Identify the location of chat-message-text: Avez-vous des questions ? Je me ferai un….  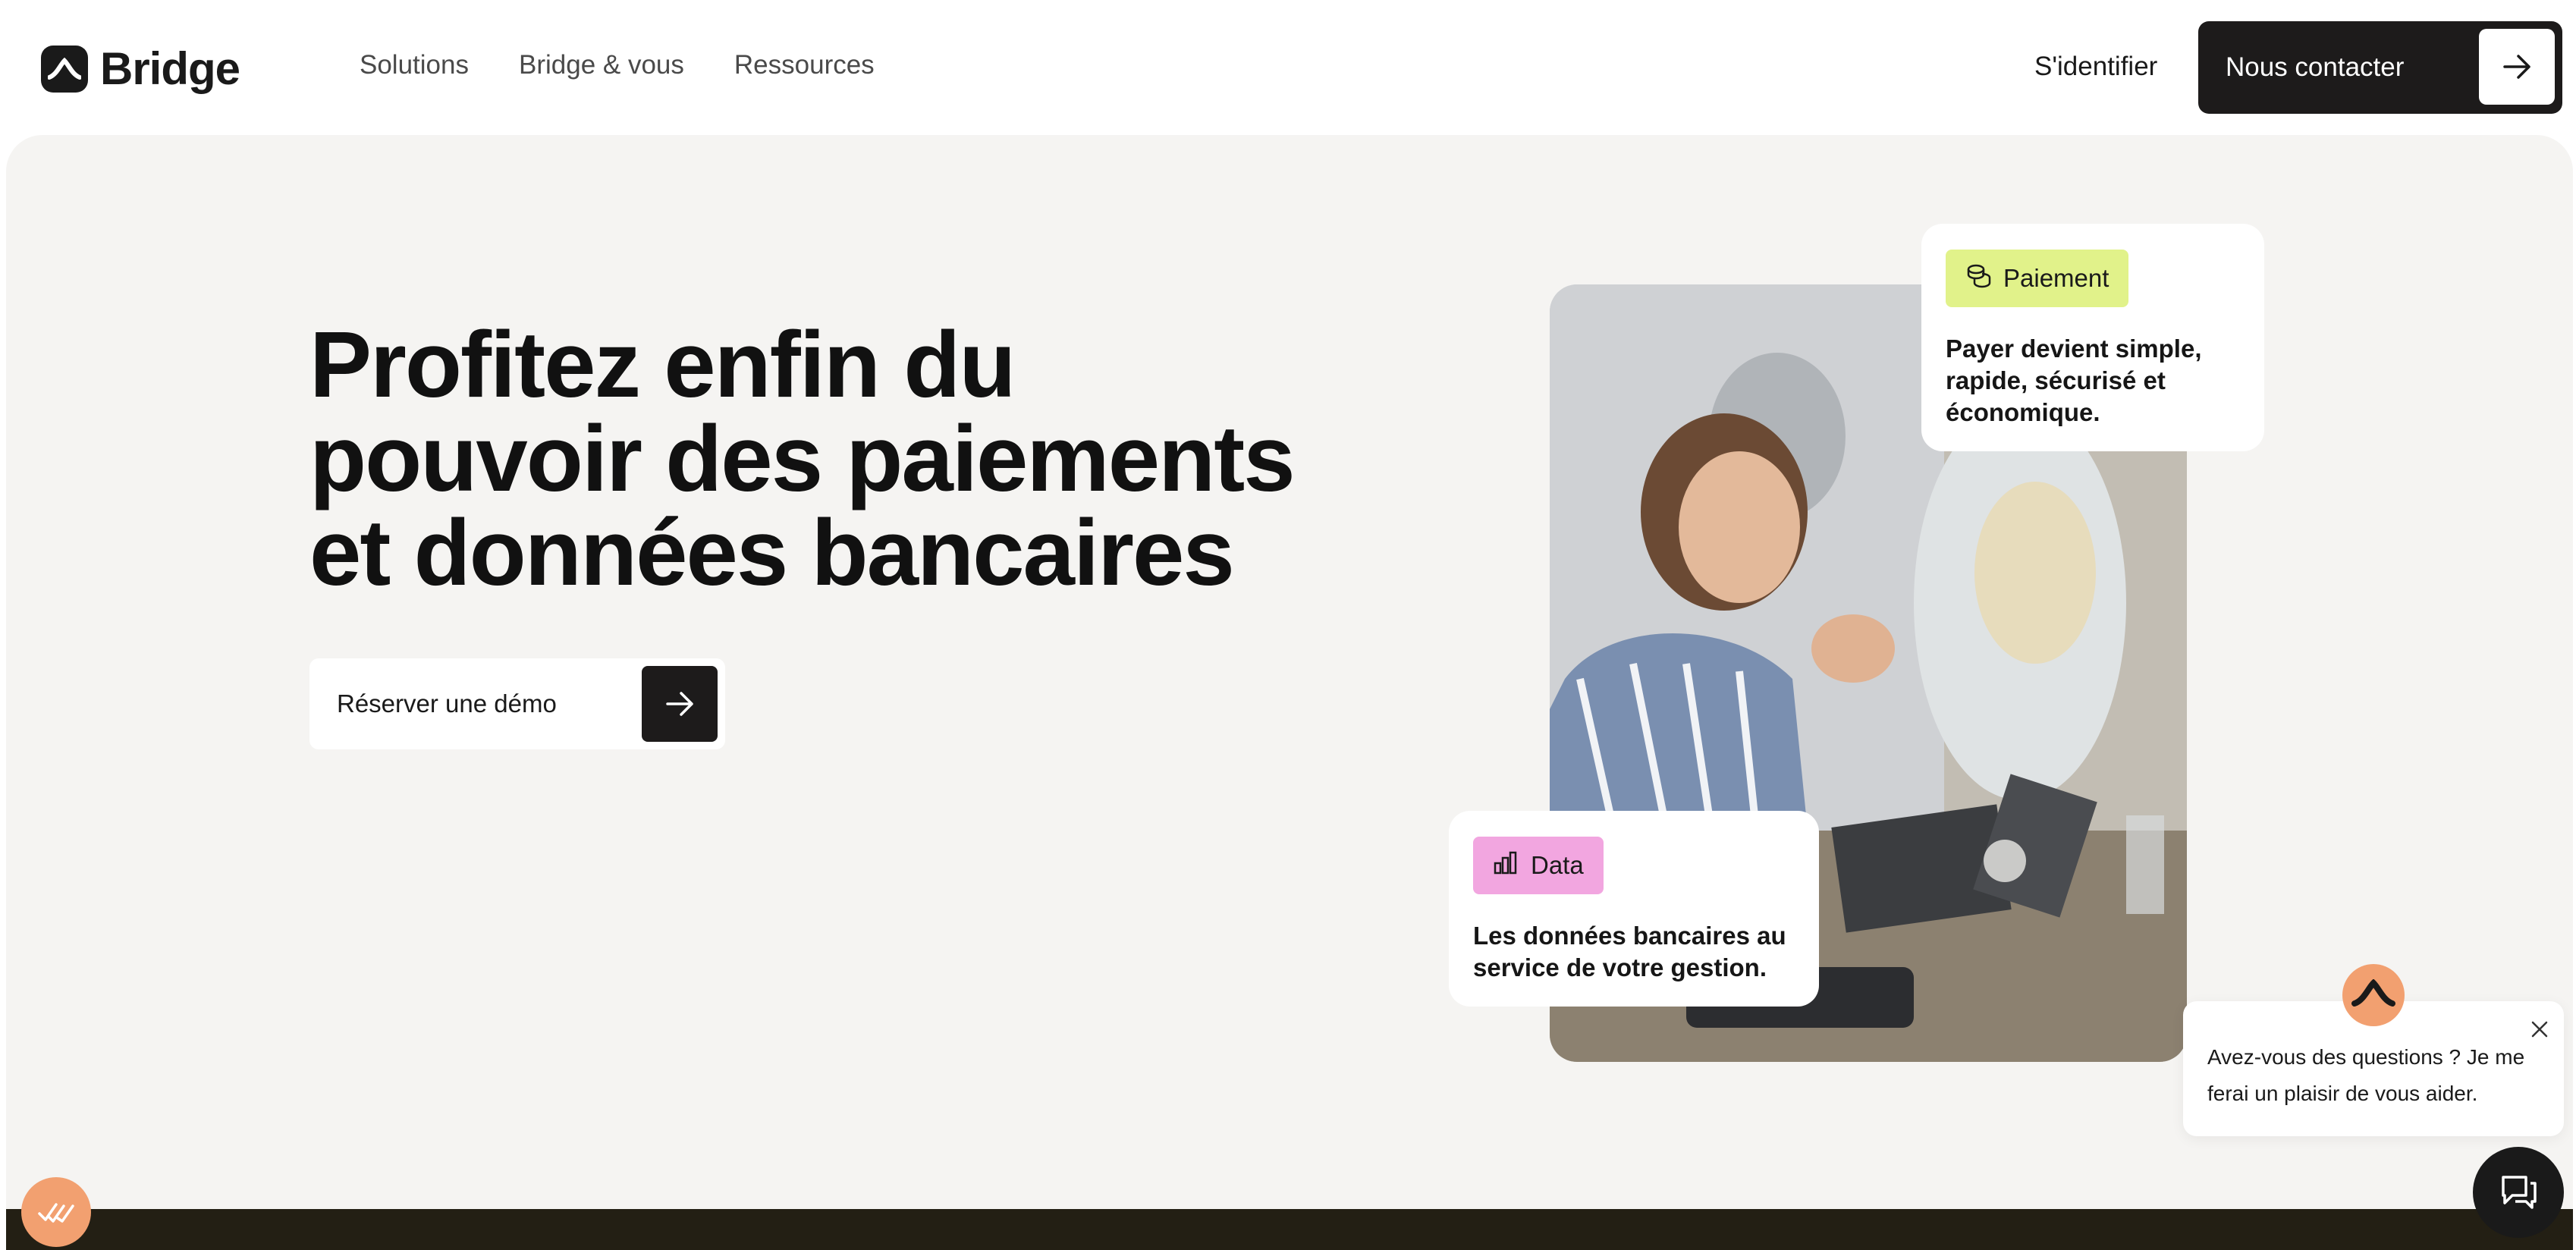
(2366, 1075).